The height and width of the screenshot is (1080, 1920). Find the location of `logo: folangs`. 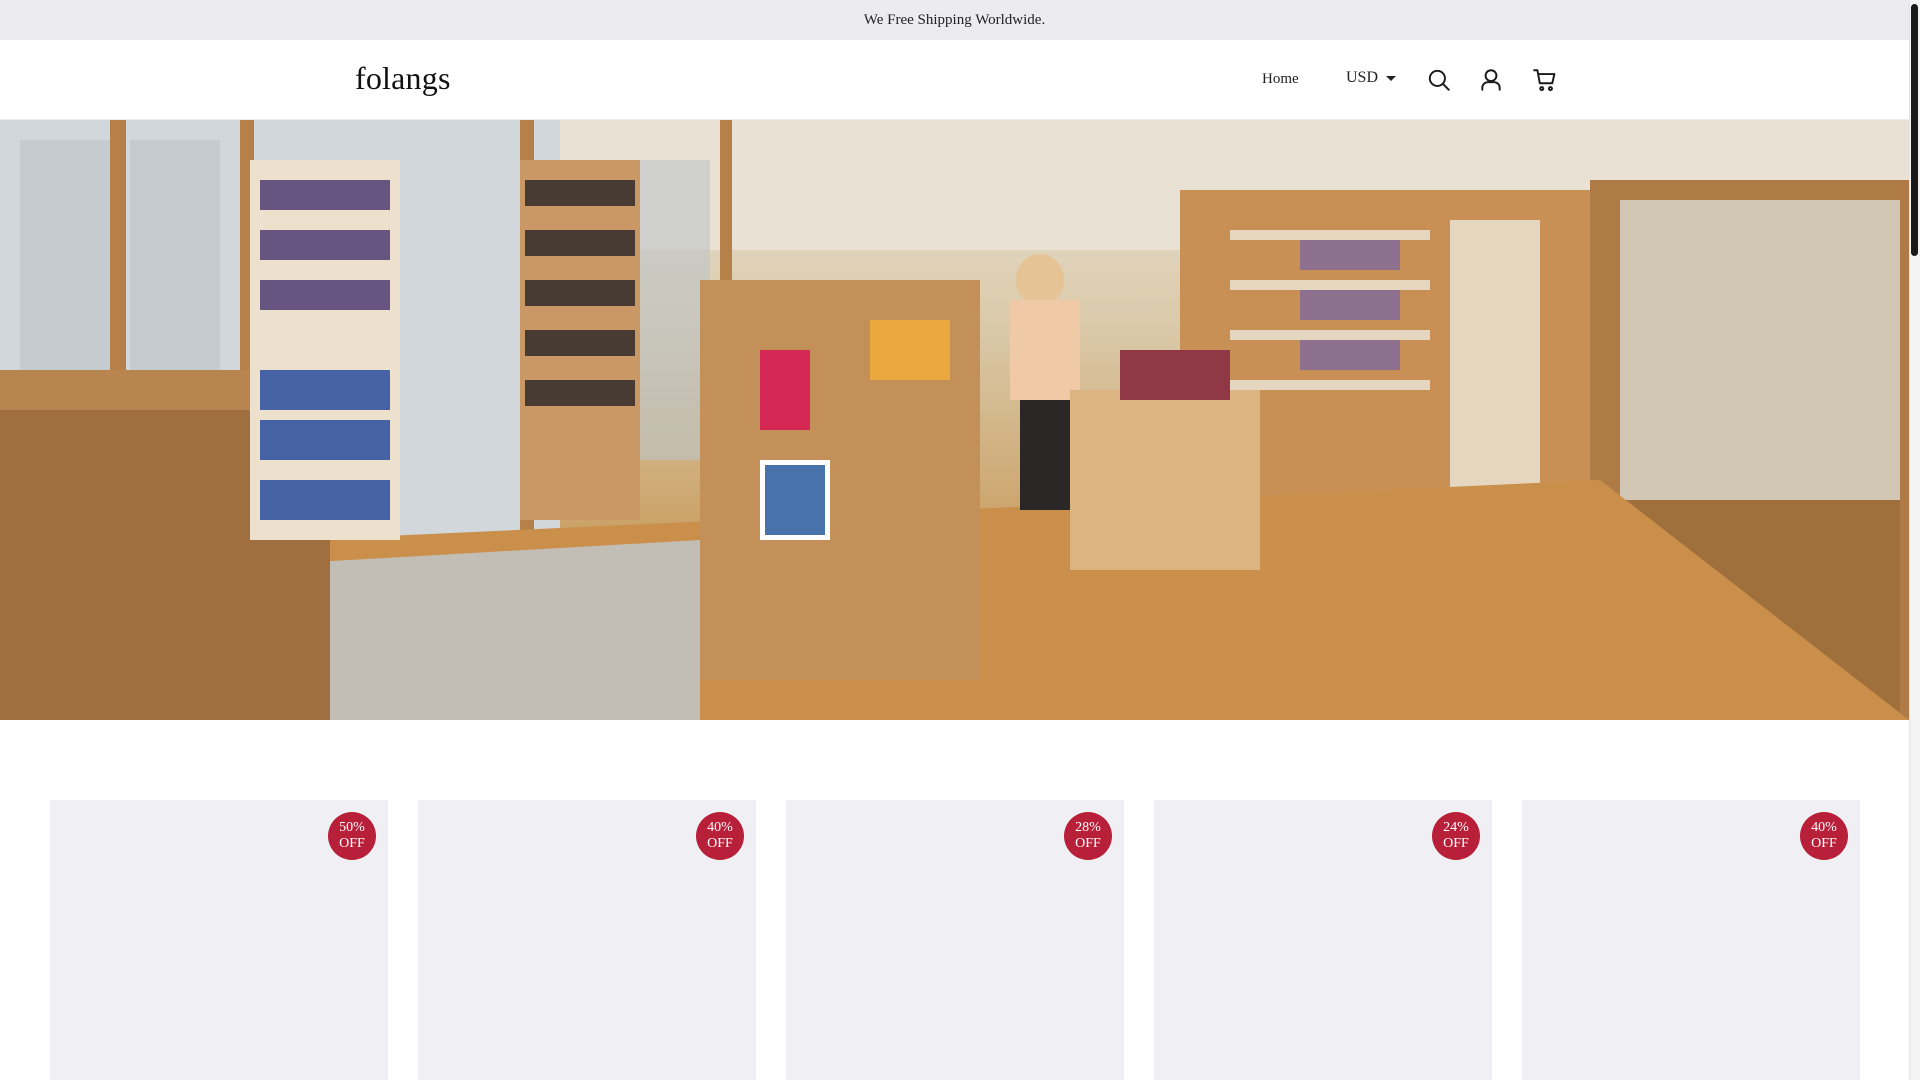

logo: folangs is located at coordinates (403, 78).